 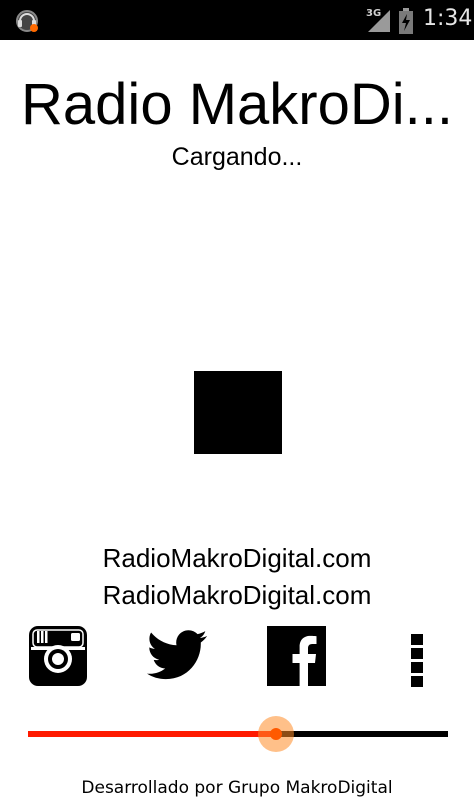 I want to click on website-line-secondary: RadioMakroDigital.com, so click(x=237, y=595).